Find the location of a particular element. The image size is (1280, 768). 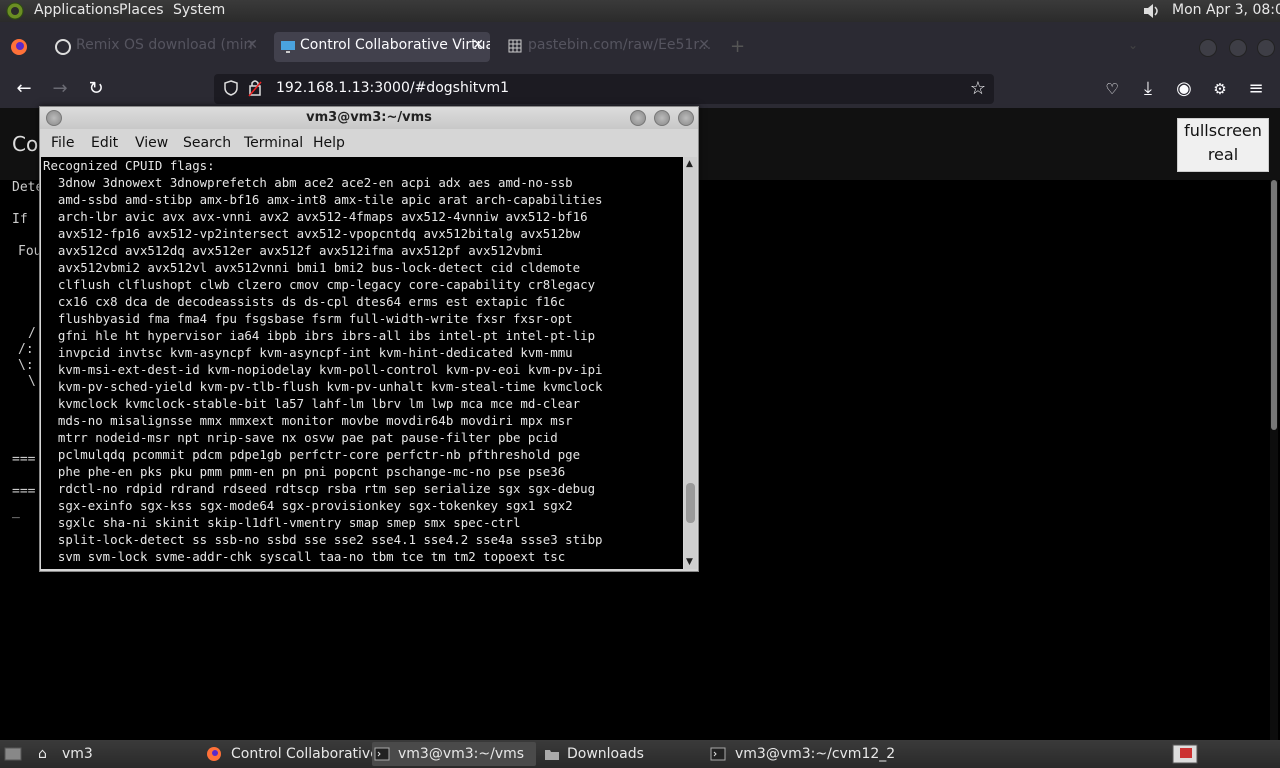

menu-applications: Applications is located at coordinates (77, 10).